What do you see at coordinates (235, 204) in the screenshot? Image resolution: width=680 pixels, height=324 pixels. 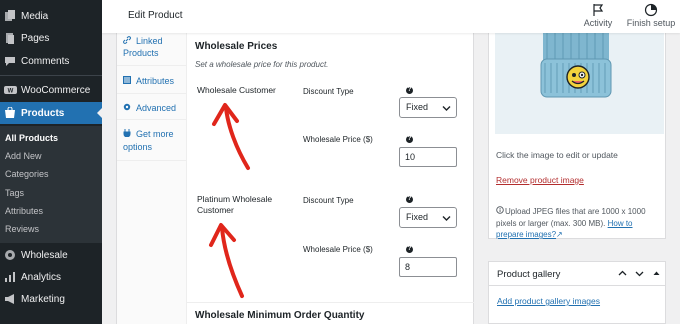 I see `role-label-platinum-wholesale-customer: Platinum Wholesale Customer` at bounding box center [235, 204].